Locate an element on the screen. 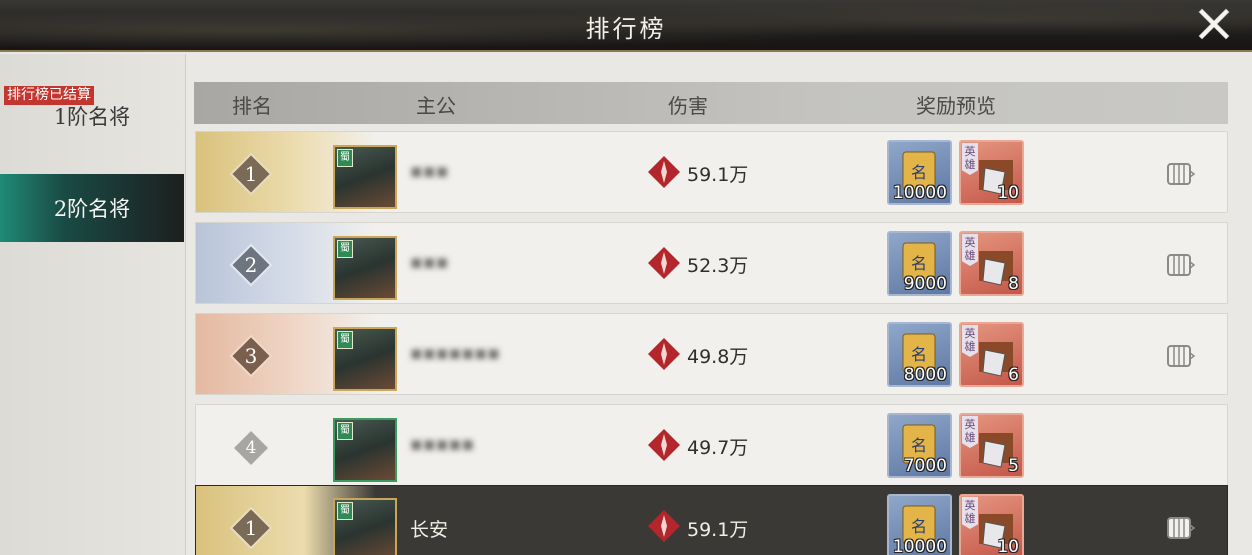 This screenshot has height=555, width=1252. tab-tier-2: 2阶名将 is located at coordinates (92, 208).